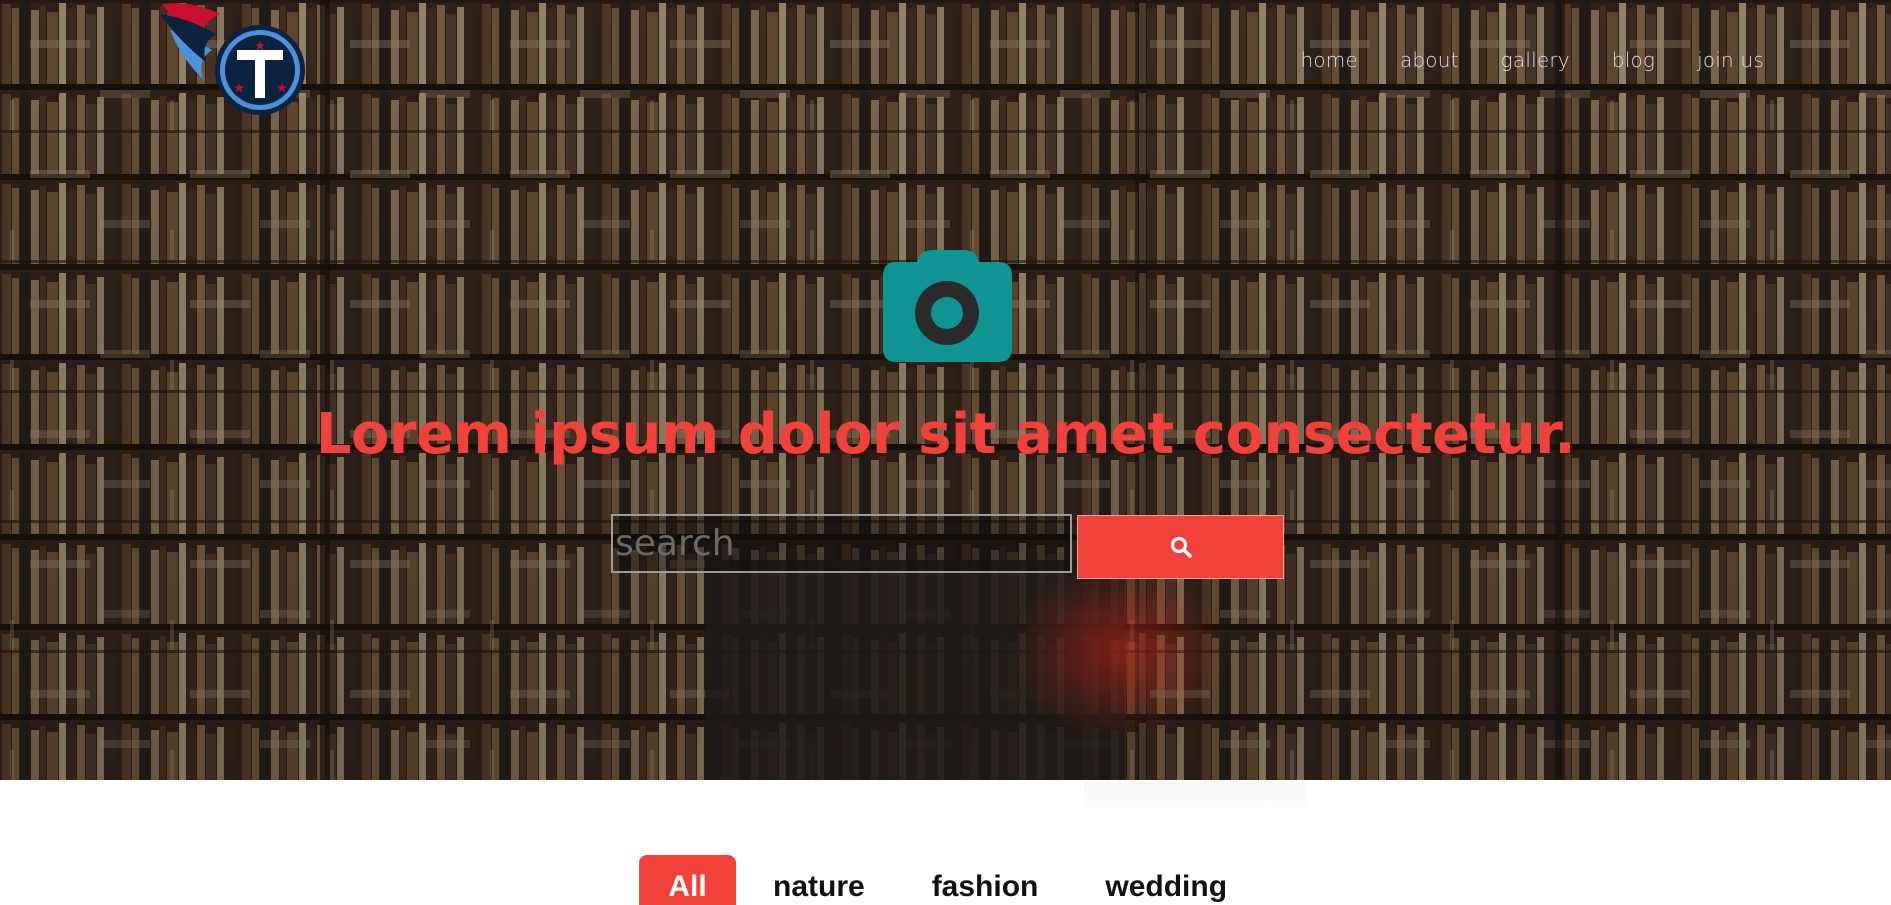 The height and width of the screenshot is (905, 1891). What do you see at coordinates (1195, 798) in the screenshot?
I see `decorative-shadow` at bounding box center [1195, 798].